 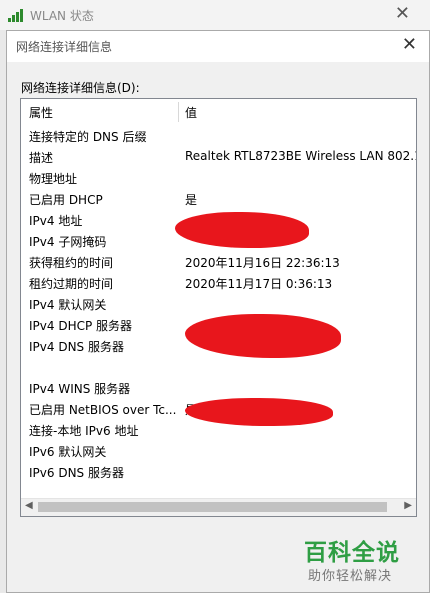 What do you see at coordinates (218, 450) in the screenshot?
I see `table-row: IPv6 默认网关` at bounding box center [218, 450].